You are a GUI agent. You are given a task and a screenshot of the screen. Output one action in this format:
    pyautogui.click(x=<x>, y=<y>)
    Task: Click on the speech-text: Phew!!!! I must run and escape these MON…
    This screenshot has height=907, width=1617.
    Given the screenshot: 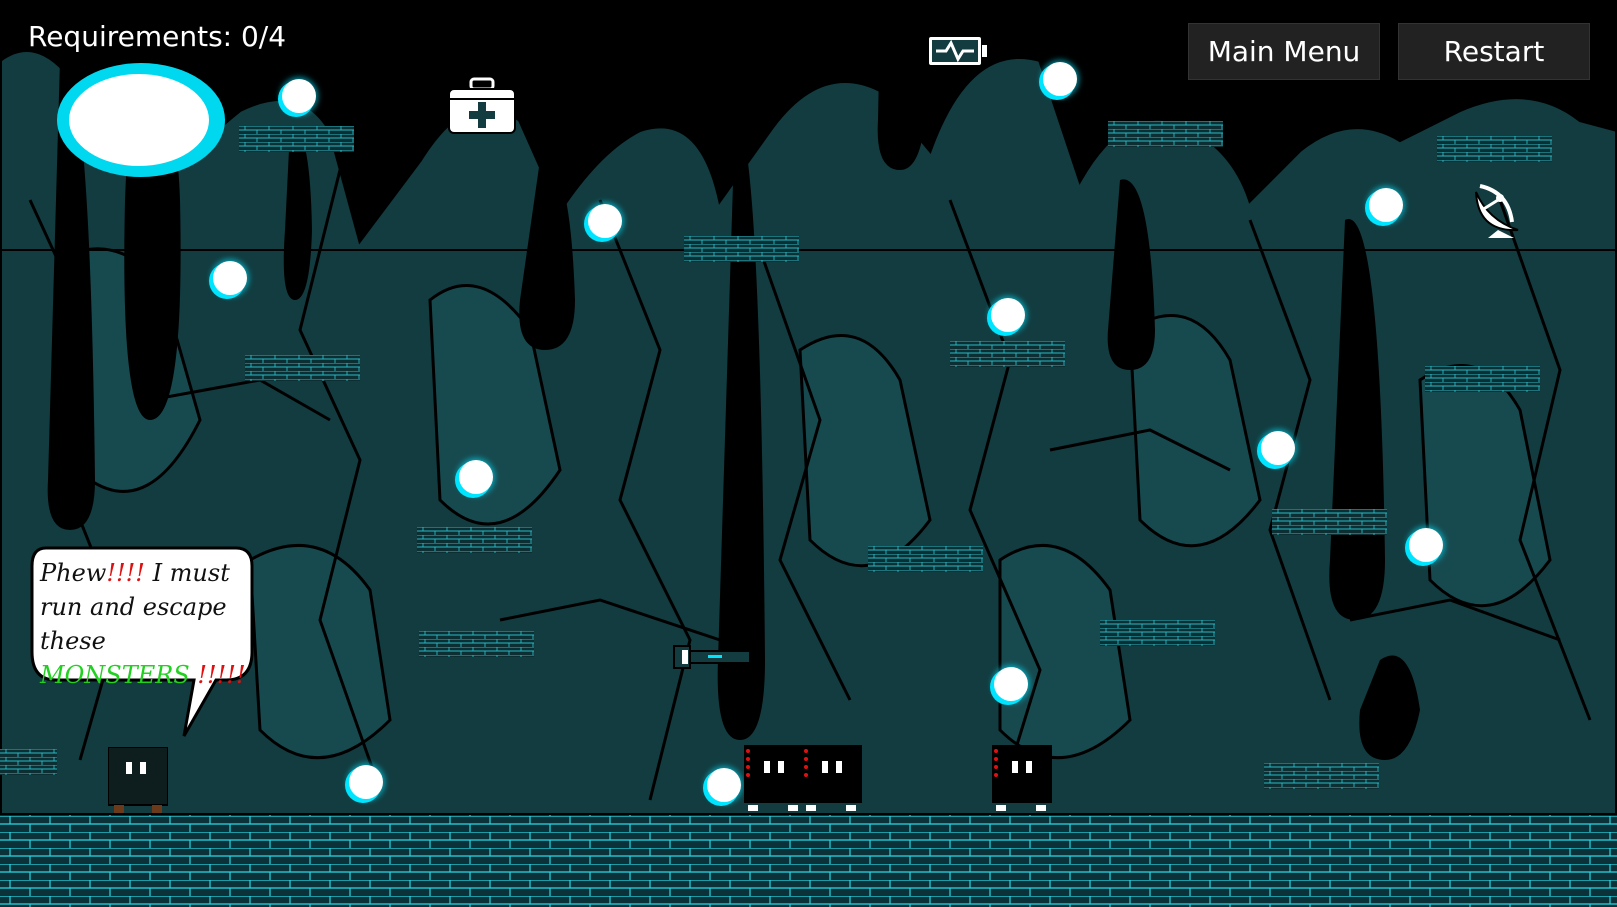 What is the action you would take?
    pyautogui.click(x=145, y=624)
    